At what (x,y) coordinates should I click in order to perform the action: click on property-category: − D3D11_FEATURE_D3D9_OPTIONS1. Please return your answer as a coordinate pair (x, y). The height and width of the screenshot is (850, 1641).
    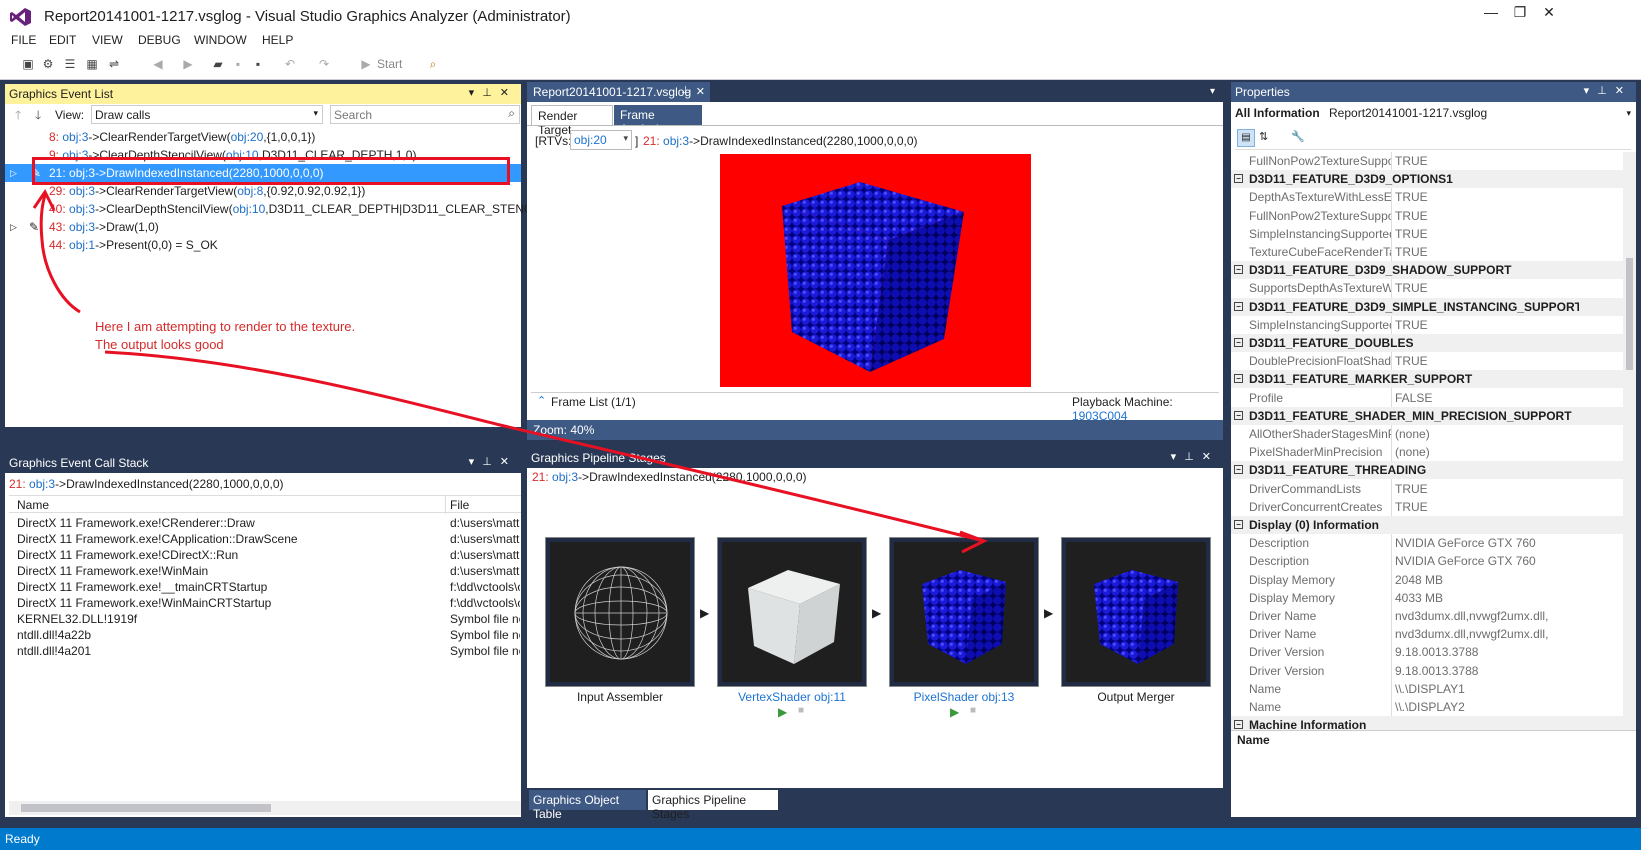
    Looking at the image, I should click on (1427, 179).